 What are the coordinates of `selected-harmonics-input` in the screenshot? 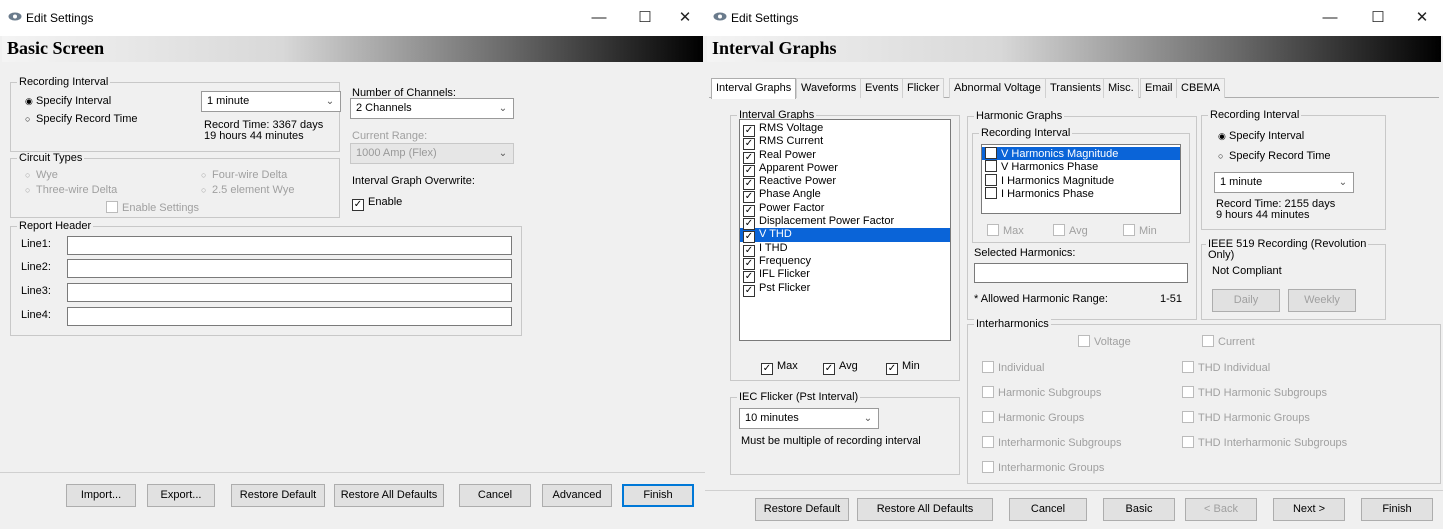 It's located at (1081, 273).